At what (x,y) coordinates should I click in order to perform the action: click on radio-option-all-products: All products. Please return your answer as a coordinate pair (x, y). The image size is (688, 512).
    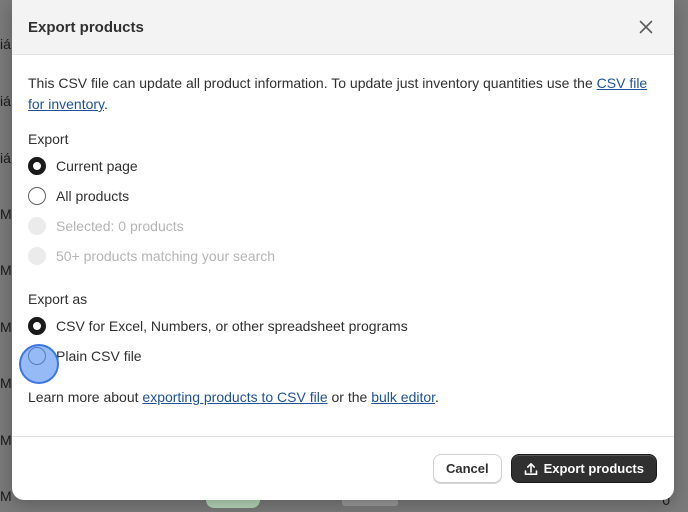
    Looking at the image, I should click on (343, 196).